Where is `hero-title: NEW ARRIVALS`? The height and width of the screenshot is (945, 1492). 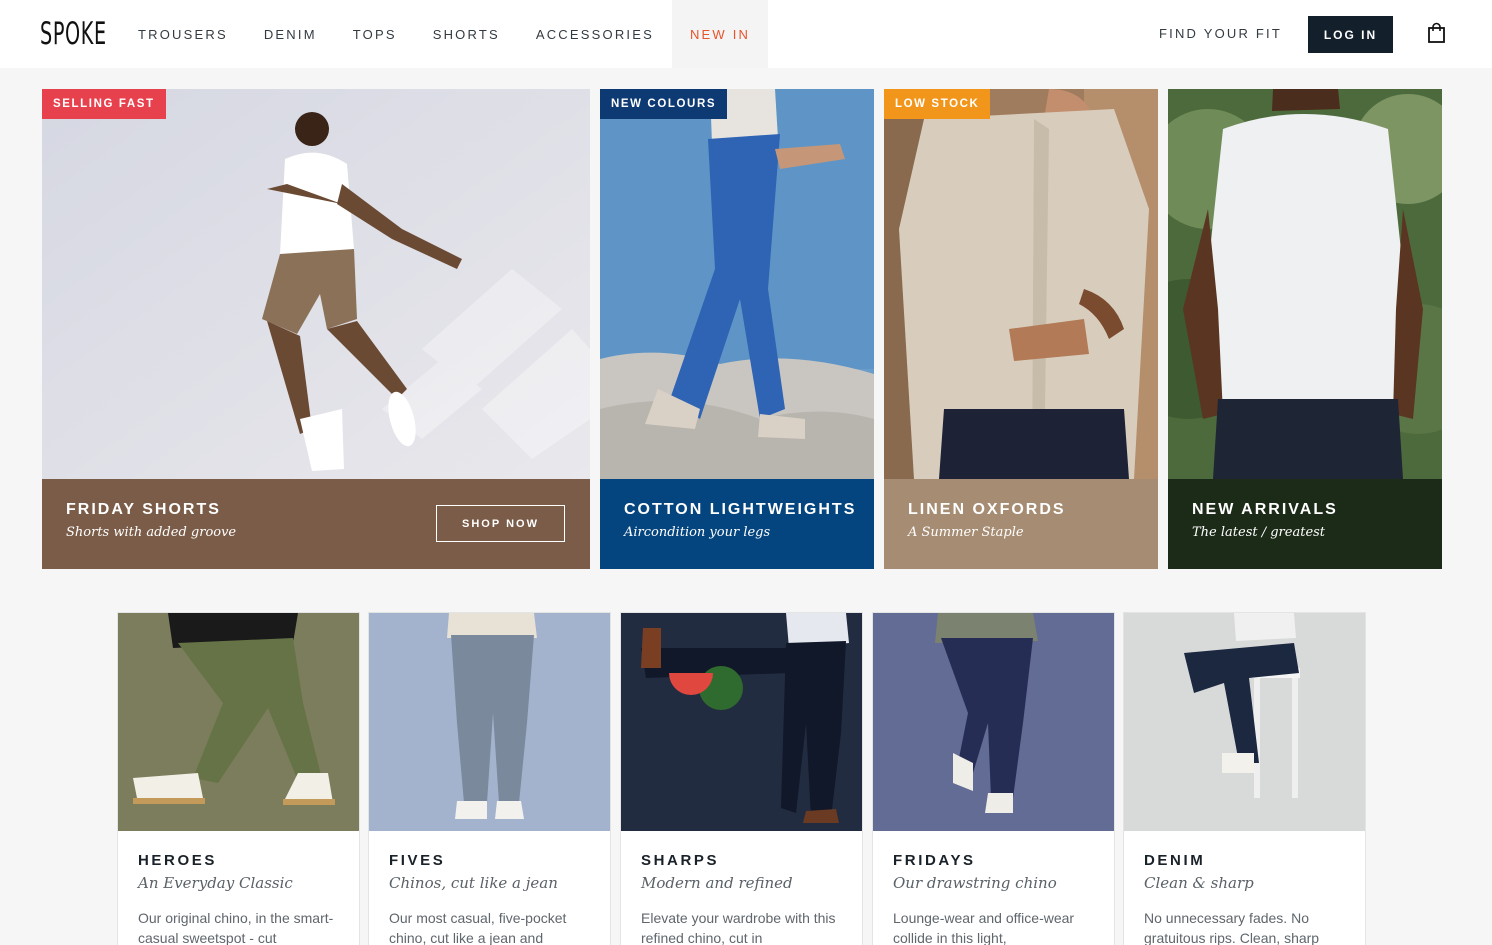 hero-title: NEW ARRIVALS is located at coordinates (1265, 509).